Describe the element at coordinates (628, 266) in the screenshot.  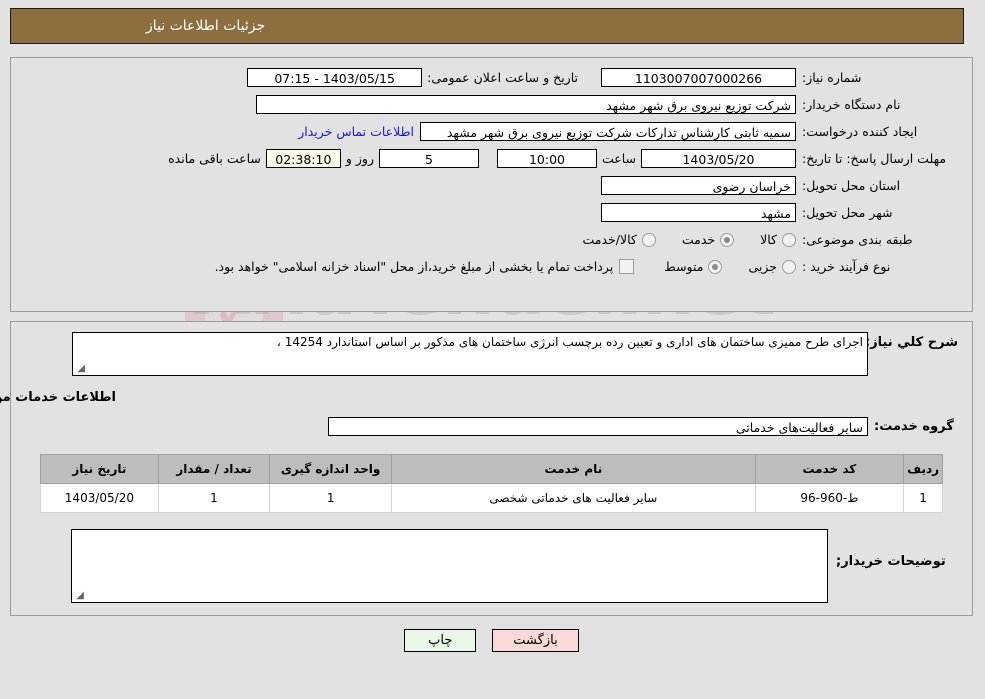
I see `checkbox-icon` at that location.